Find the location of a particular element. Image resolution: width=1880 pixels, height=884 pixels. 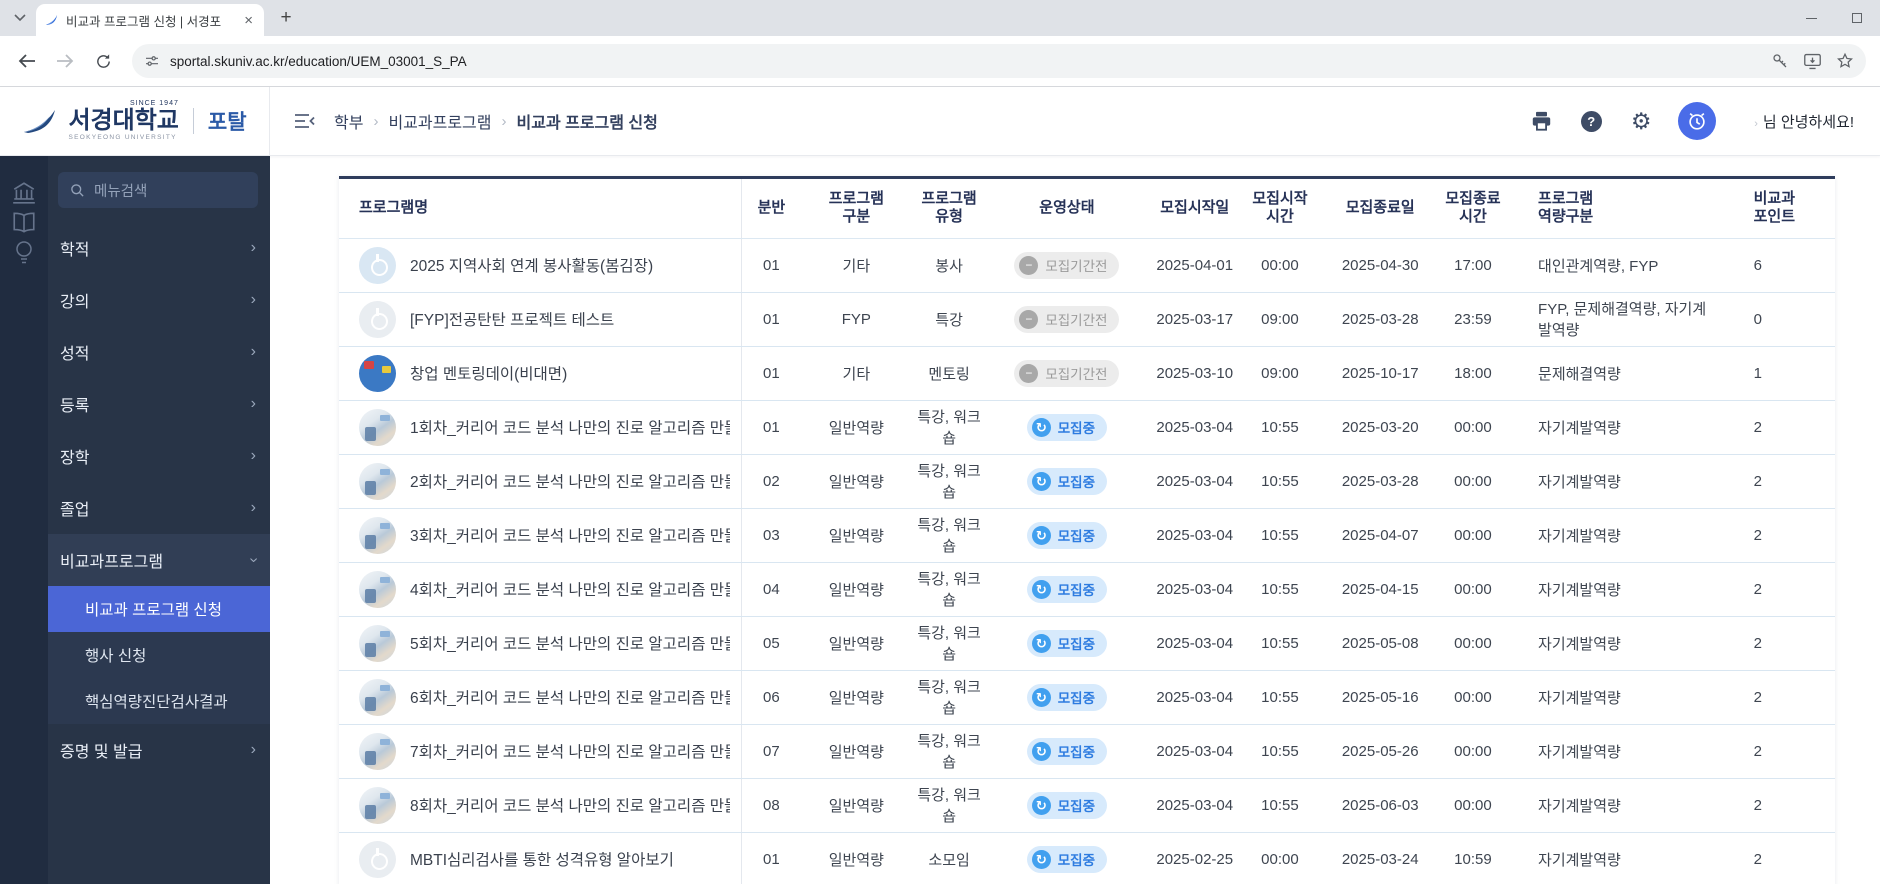

back-button is located at coordinates (27, 61).